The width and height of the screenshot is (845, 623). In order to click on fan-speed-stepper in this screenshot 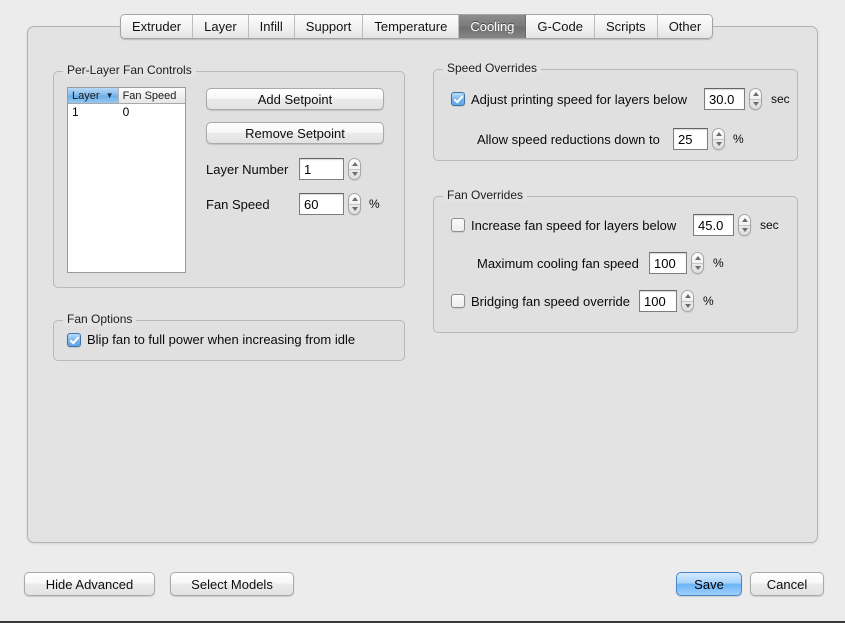, I will do `click(354, 204)`.